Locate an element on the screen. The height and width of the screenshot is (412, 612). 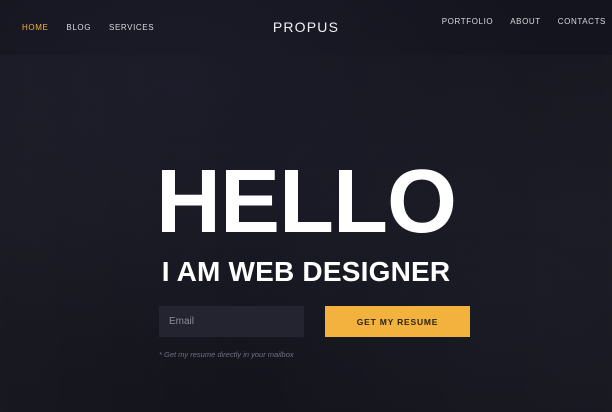
get-resume-button: GET MY RESUME is located at coordinates (397, 321).